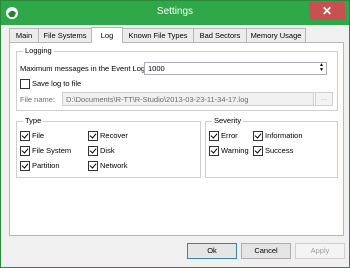 This screenshot has width=350, height=268. Describe the element at coordinates (33, 120) in the screenshot. I see `type-legend: Type` at that location.